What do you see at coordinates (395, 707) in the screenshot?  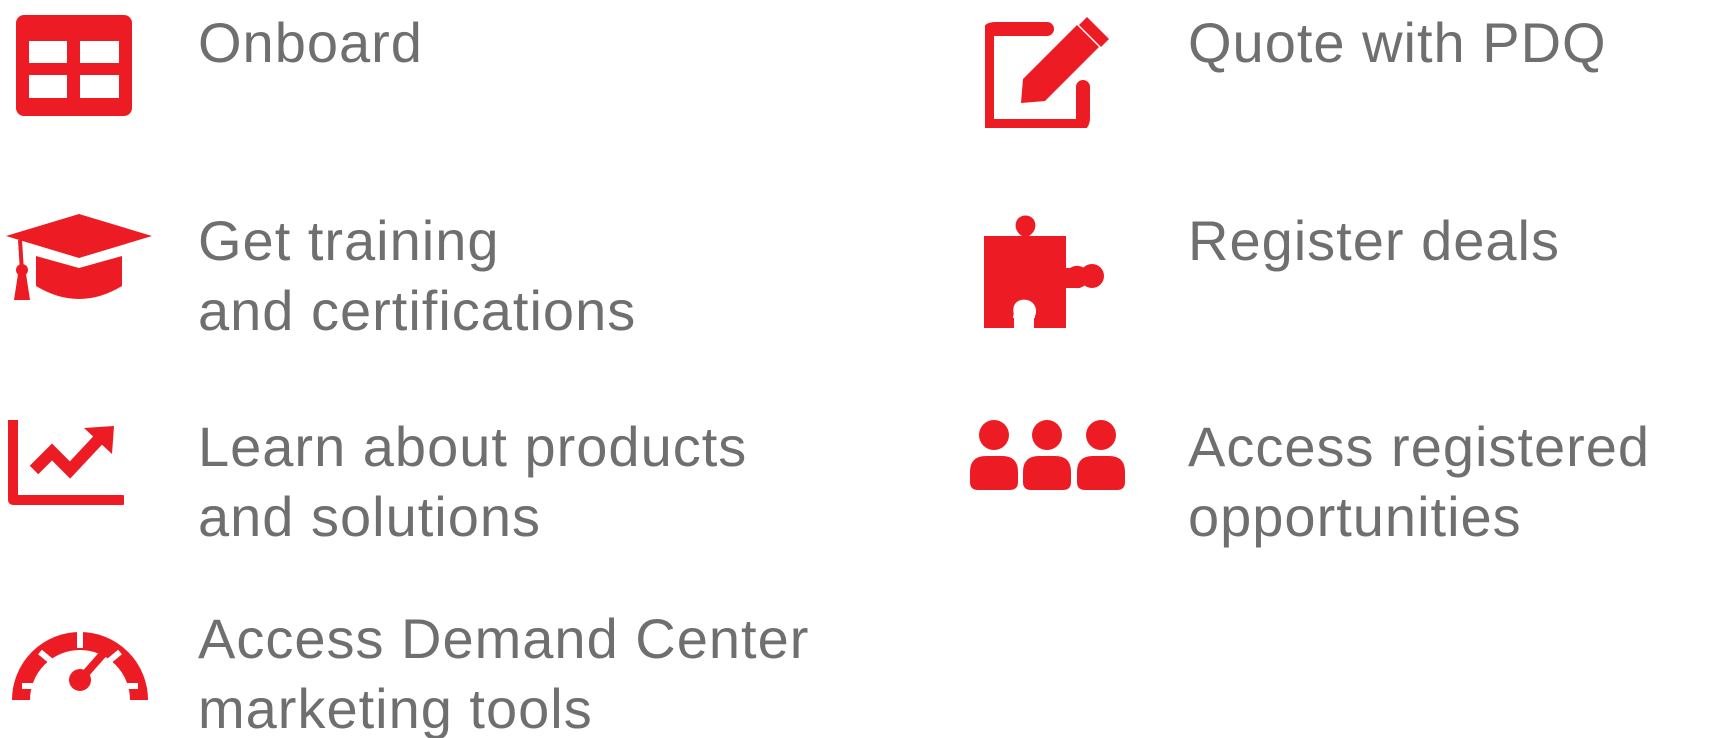 I see `feature-label-line: marketing tools` at bounding box center [395, 707].